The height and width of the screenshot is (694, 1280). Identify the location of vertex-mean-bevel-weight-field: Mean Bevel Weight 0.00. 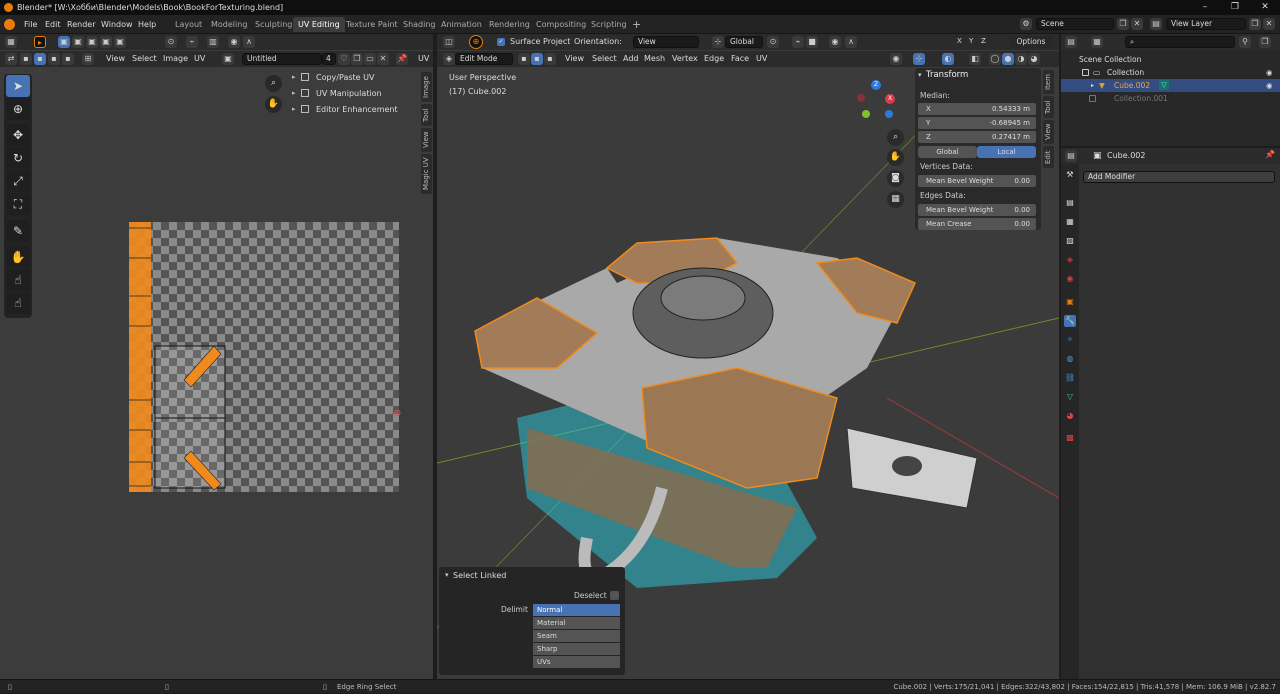
(977, 181).